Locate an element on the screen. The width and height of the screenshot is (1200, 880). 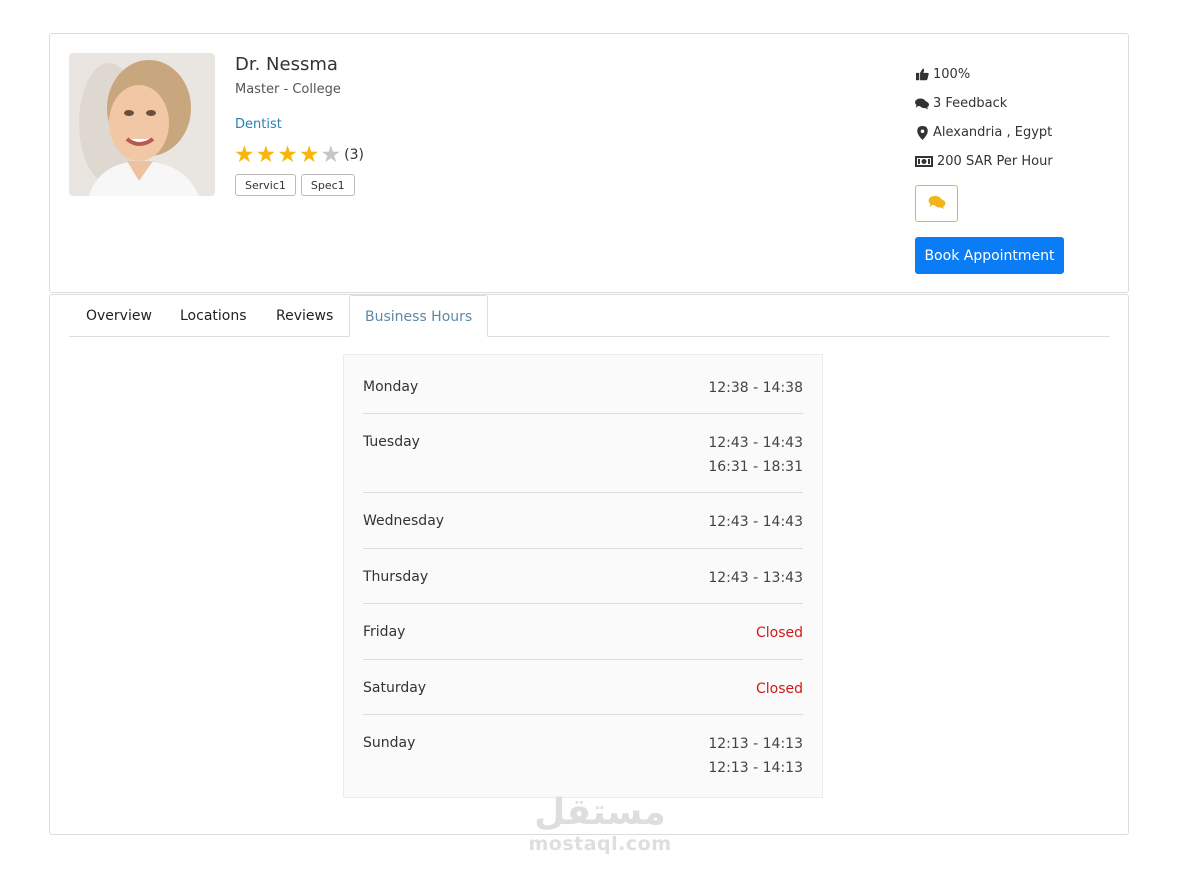
price-row: 200 SAR Per Hour is located at coordinates (984, 161).